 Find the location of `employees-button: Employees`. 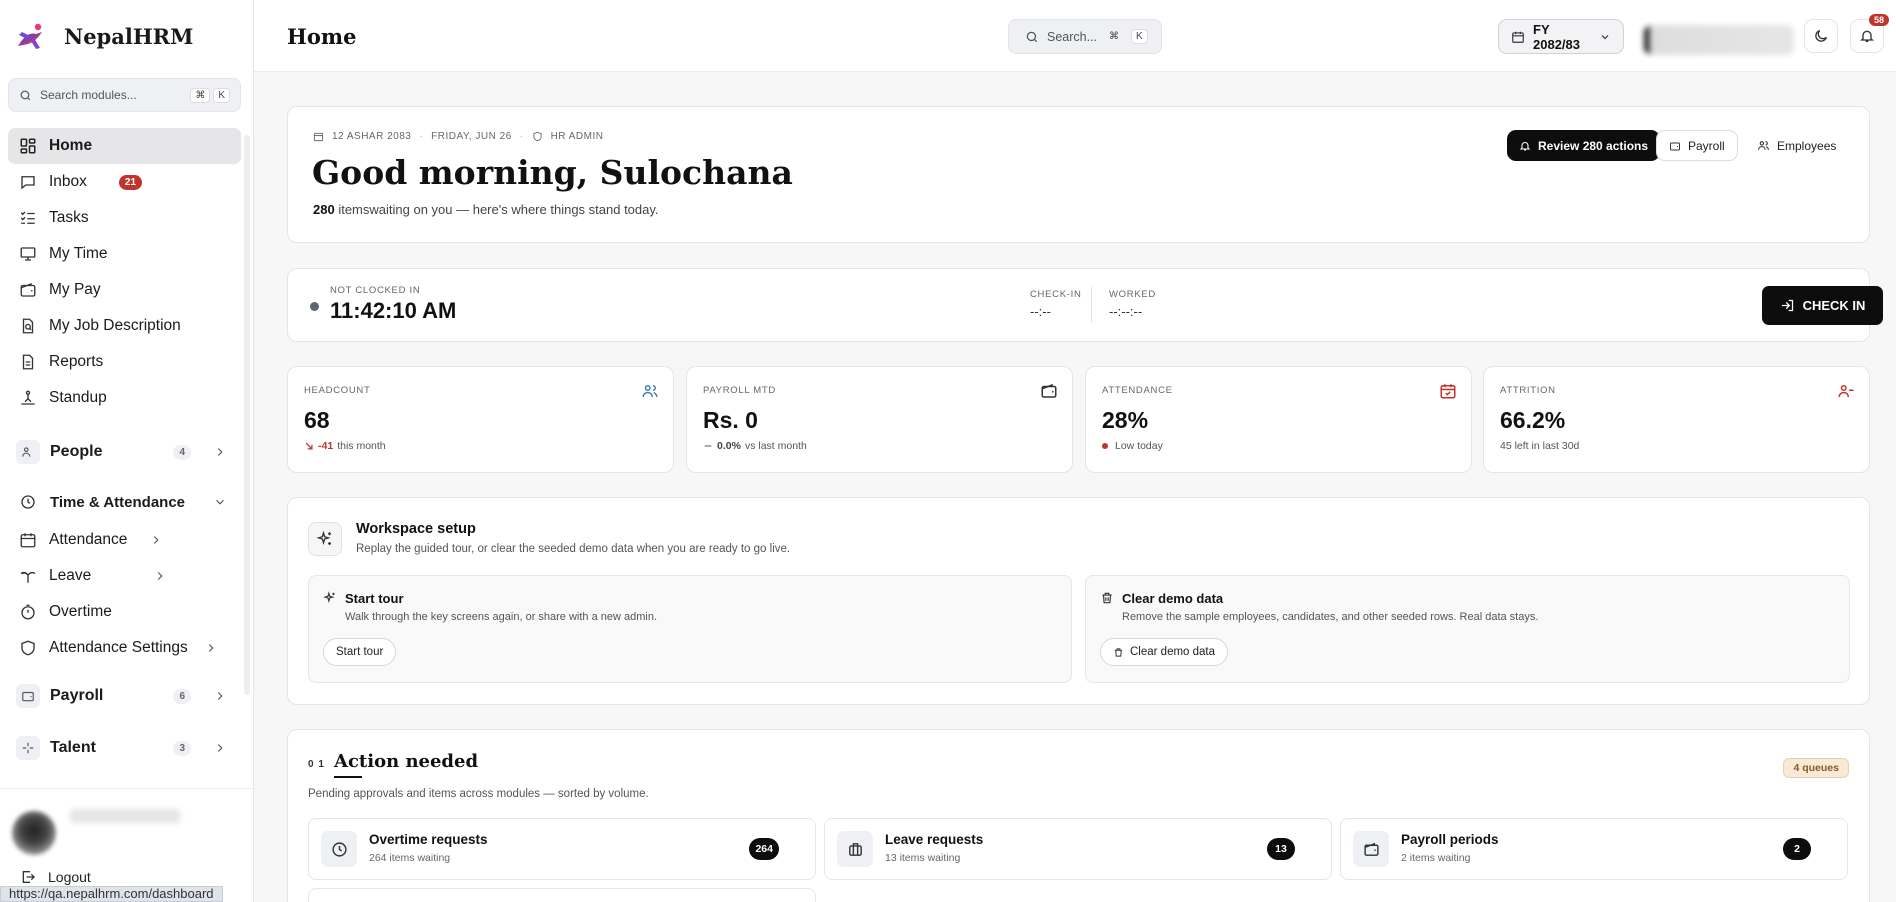

employees-button: Employees is located at coordinates (1796, 145).